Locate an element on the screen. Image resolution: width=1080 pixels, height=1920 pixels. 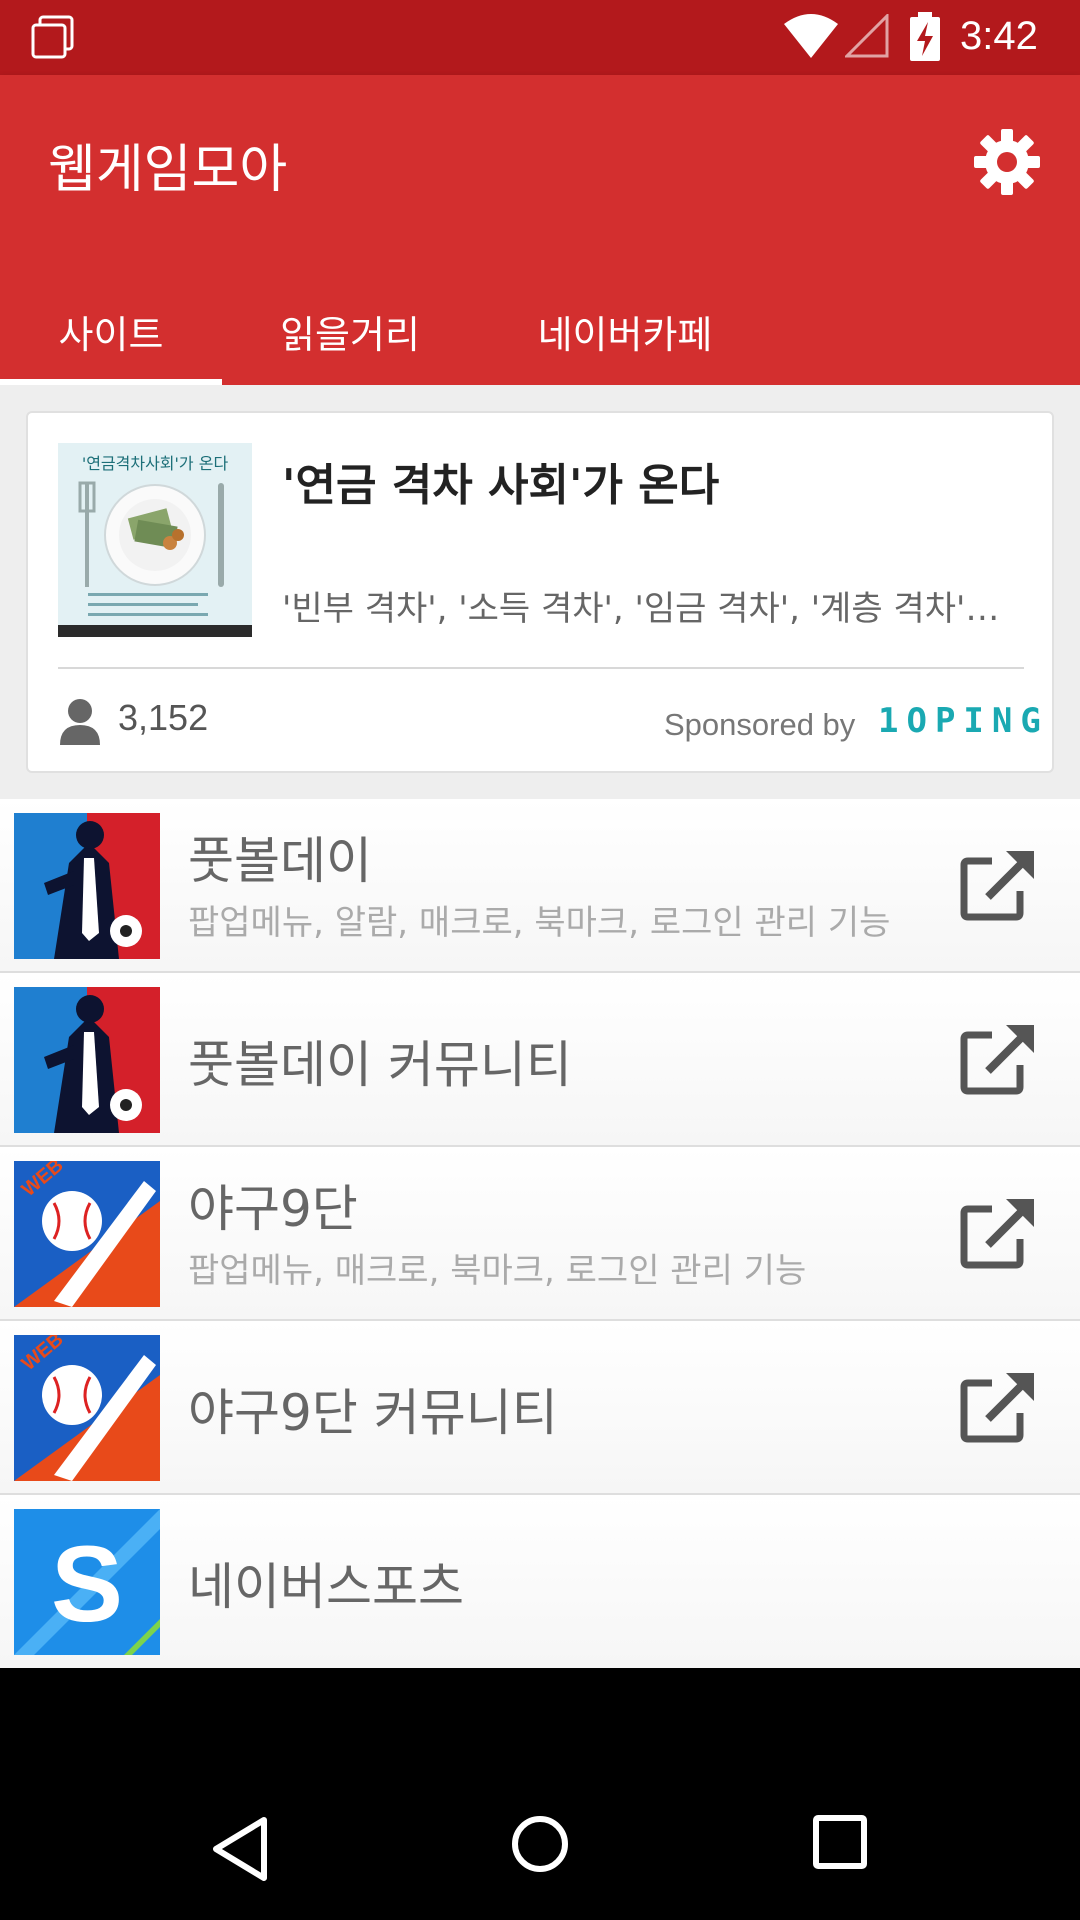
tab-reading: 읽을거리 is located at coordinates (350, 335).